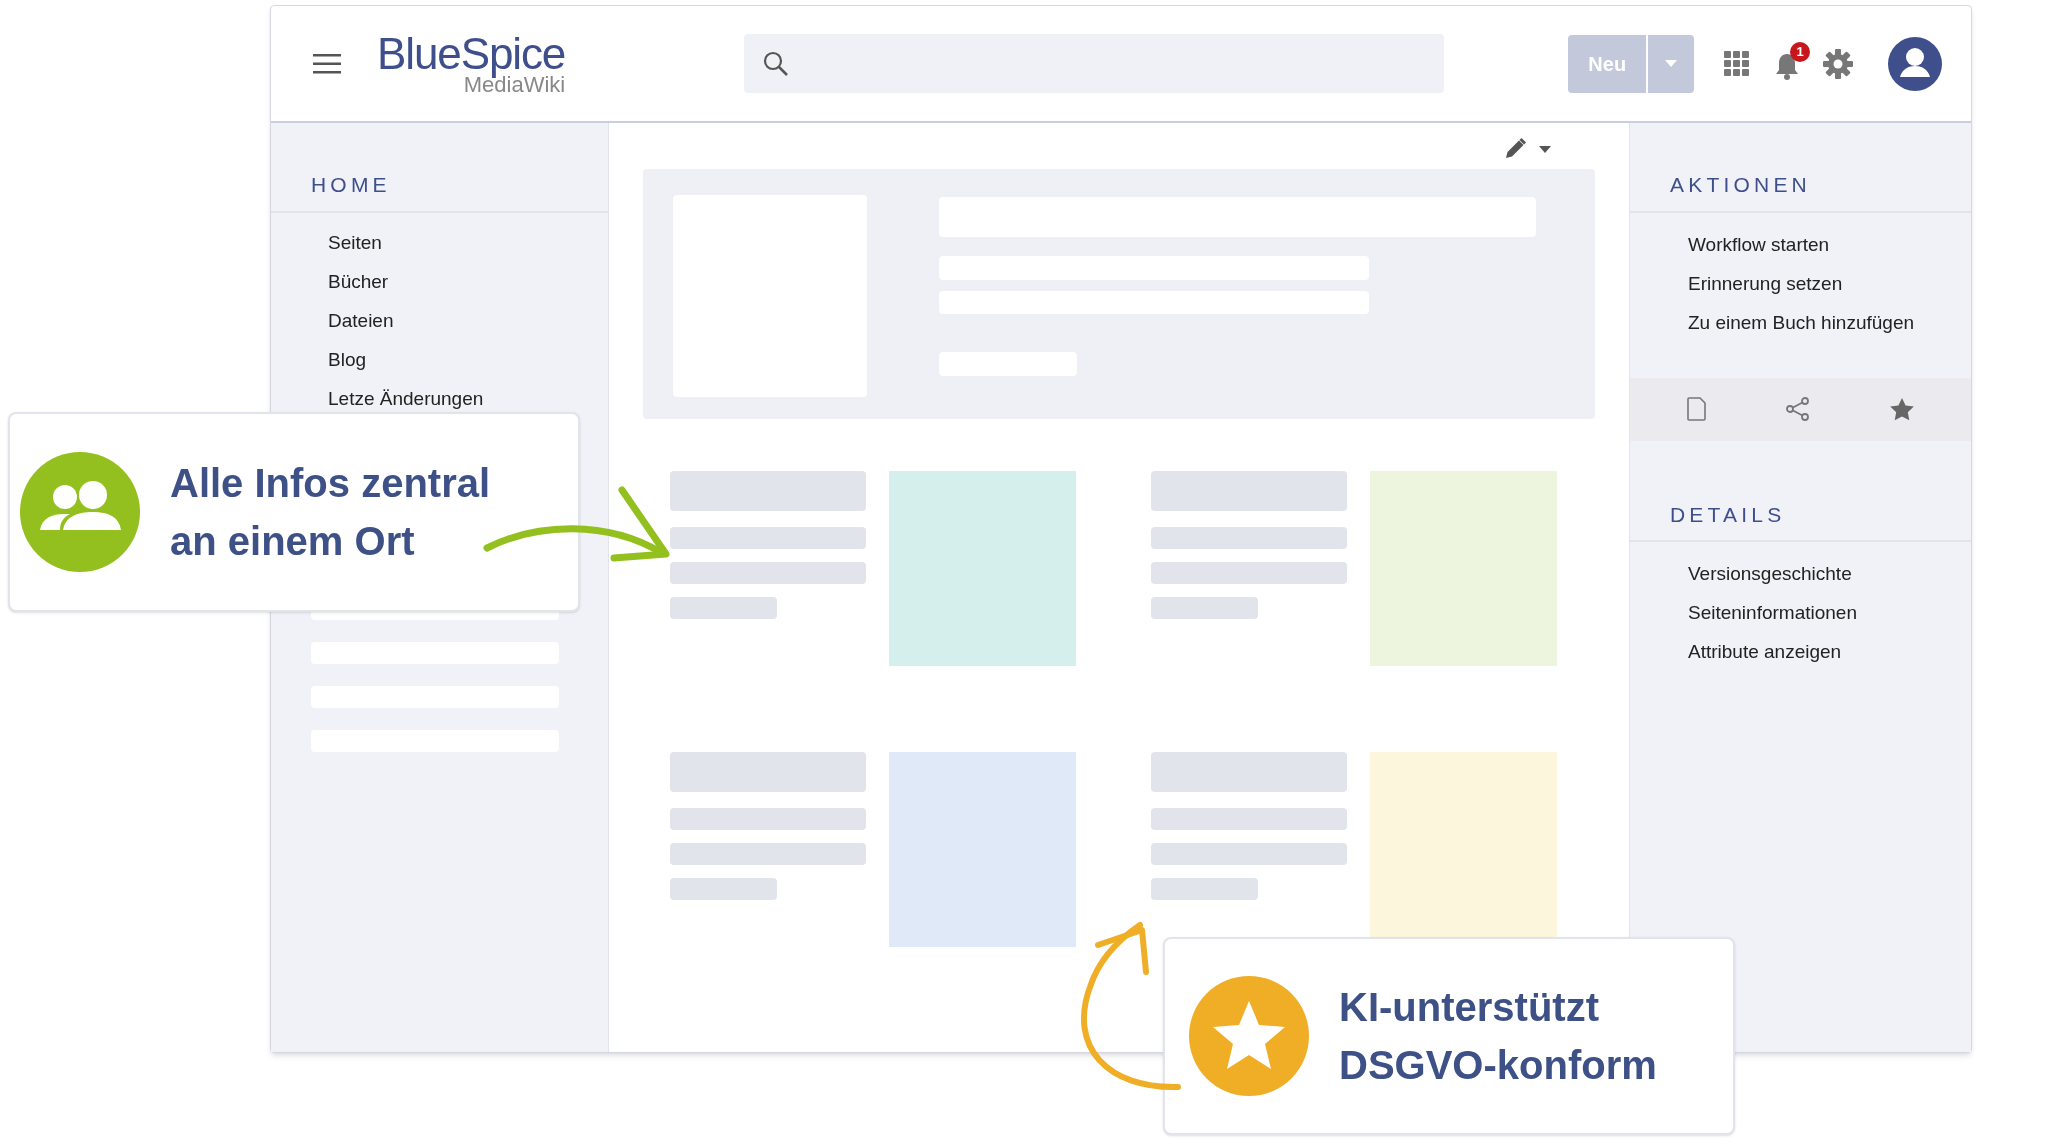  What do you see at coordinates (1801, 322) in the screenshot?
I see `sidebar-link: Zu einem Buch hinzufügen` at bounding box center [1801, 322].